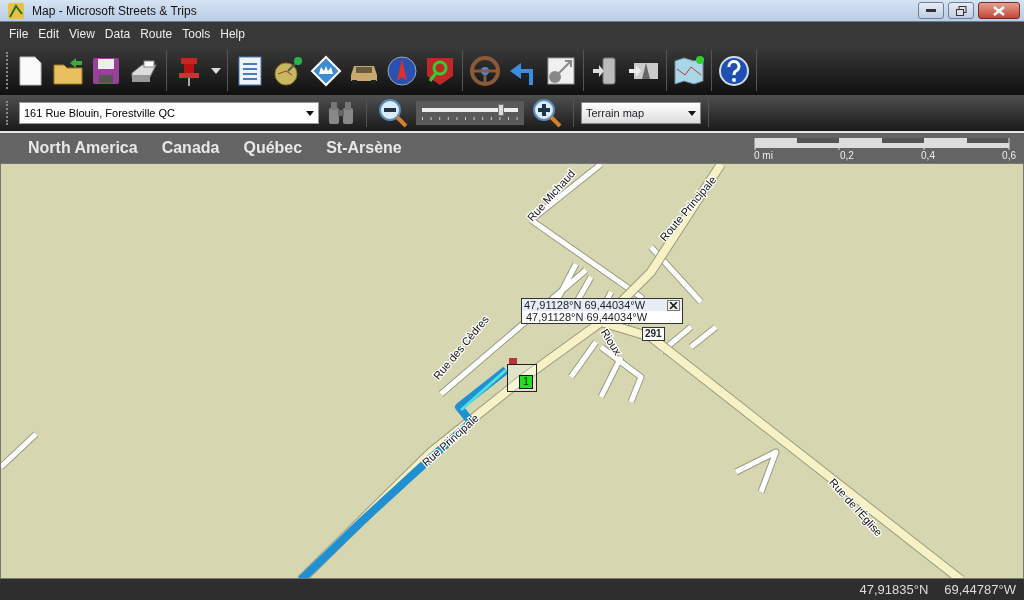 The width and height of the screenshot is (1024, 600). What do you see at coordinates (763, 155) in the screenshot?
I see `scale-label: 0 mi` at bounding box center [763, 155].